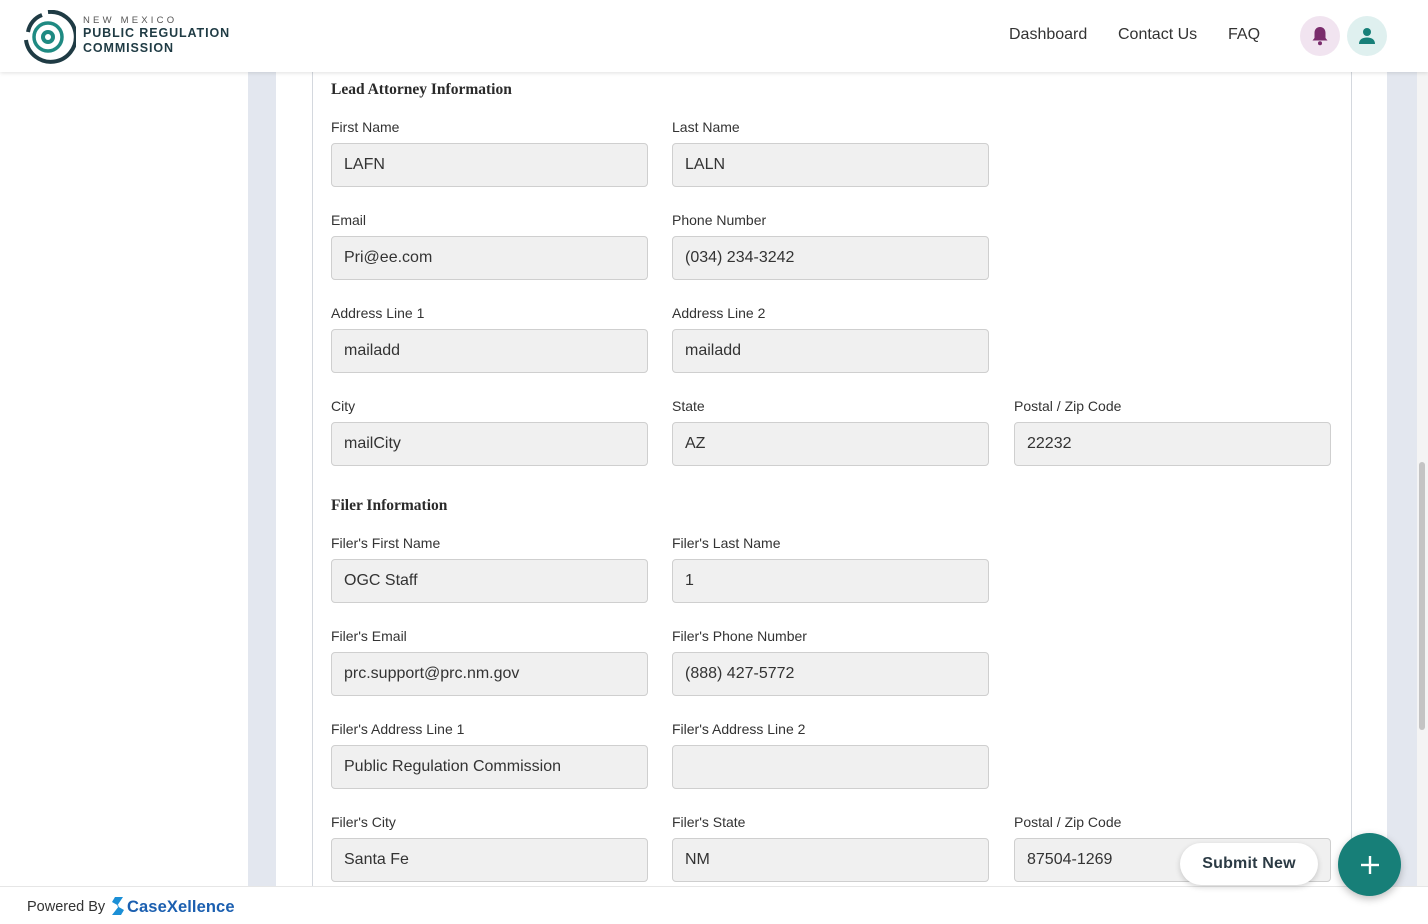 The height and width of the screenshot is (924, 1428). Describe the element at coordinates (719, 313) in the screenshot. I see `address-line-2-label: Address Line 2` at that location.